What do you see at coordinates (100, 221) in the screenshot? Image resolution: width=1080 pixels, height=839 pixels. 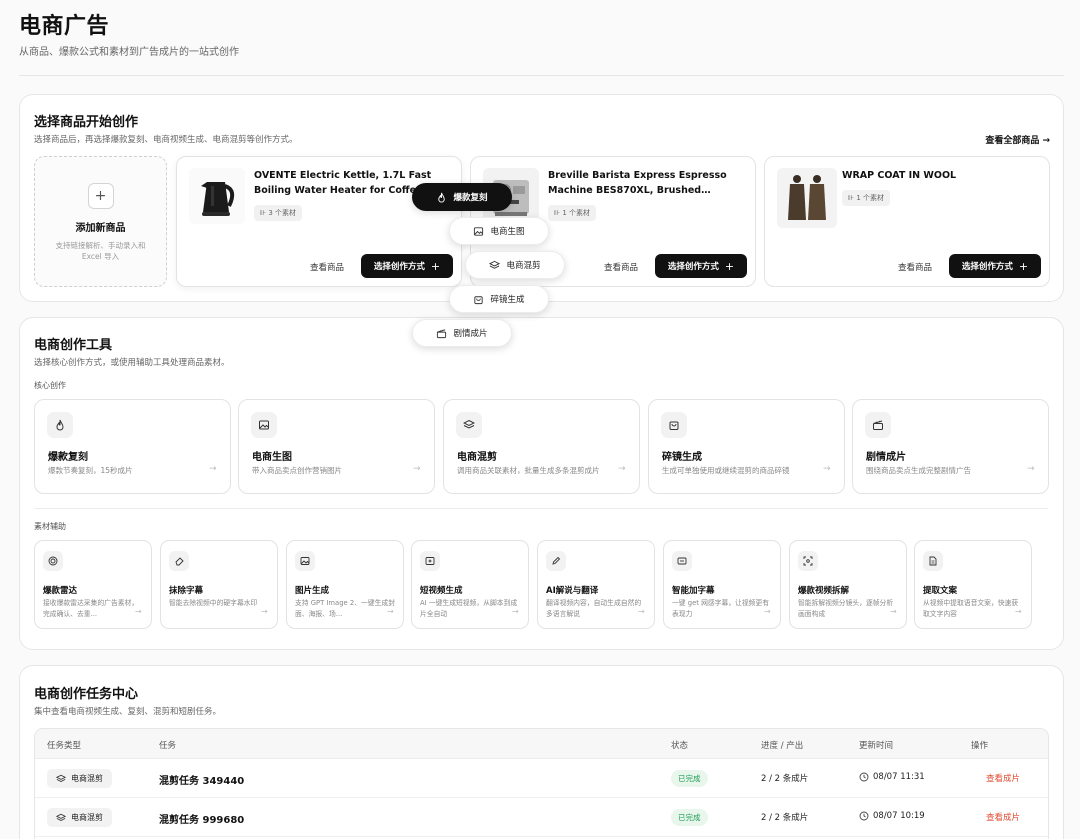 I see `add-product-card: + 添加新商品 支持链接解析、手动录入和 Excel 导入` at bounding box center [100, 221].